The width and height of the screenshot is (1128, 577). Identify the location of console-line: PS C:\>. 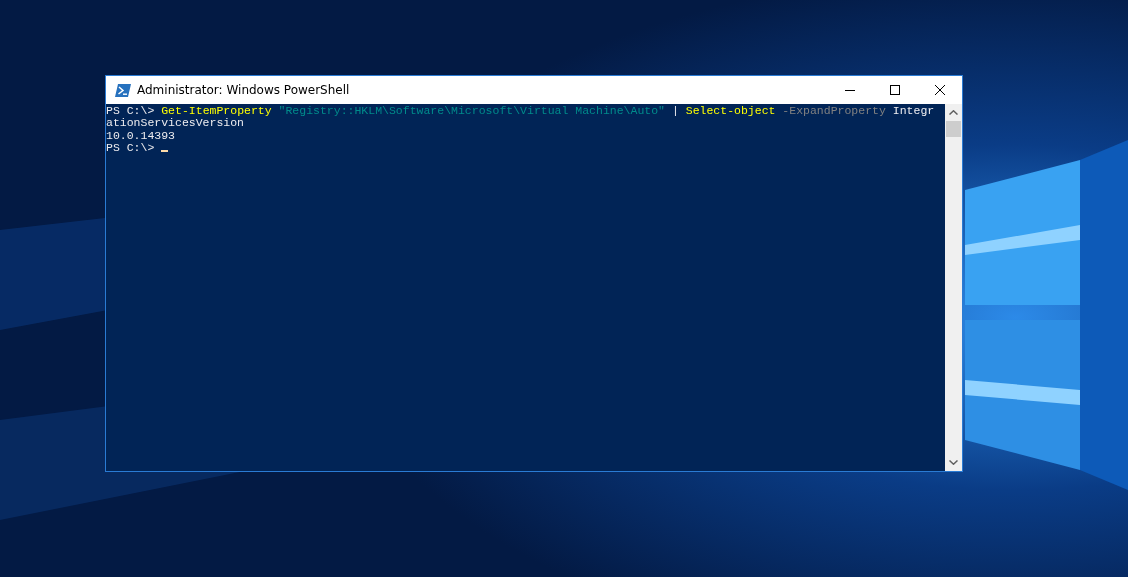
(131, 147).